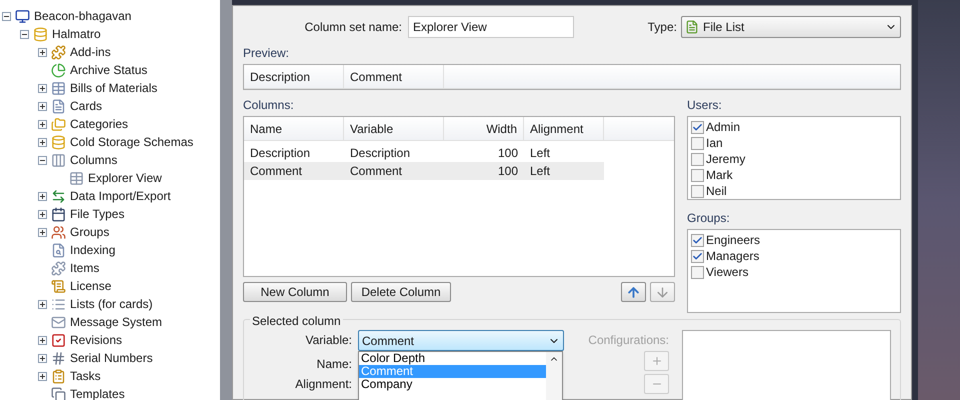 This screenshot has width=960, height=400. What do you see at coordinates (540, 171) in the screenshot?
I see `table-cell-text: Left` at bounding box center [540, 171].